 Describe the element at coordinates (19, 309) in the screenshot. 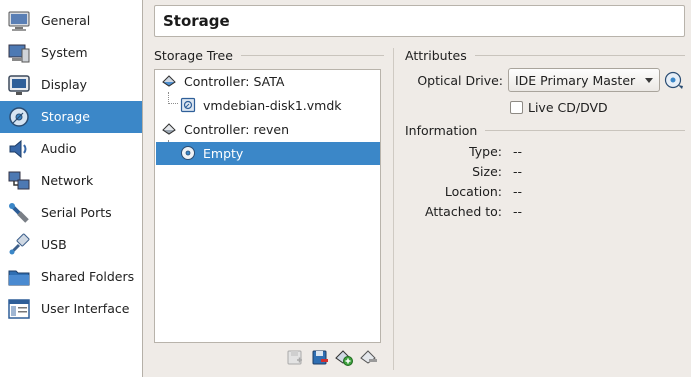

I see `user-interface-icon` at that location.